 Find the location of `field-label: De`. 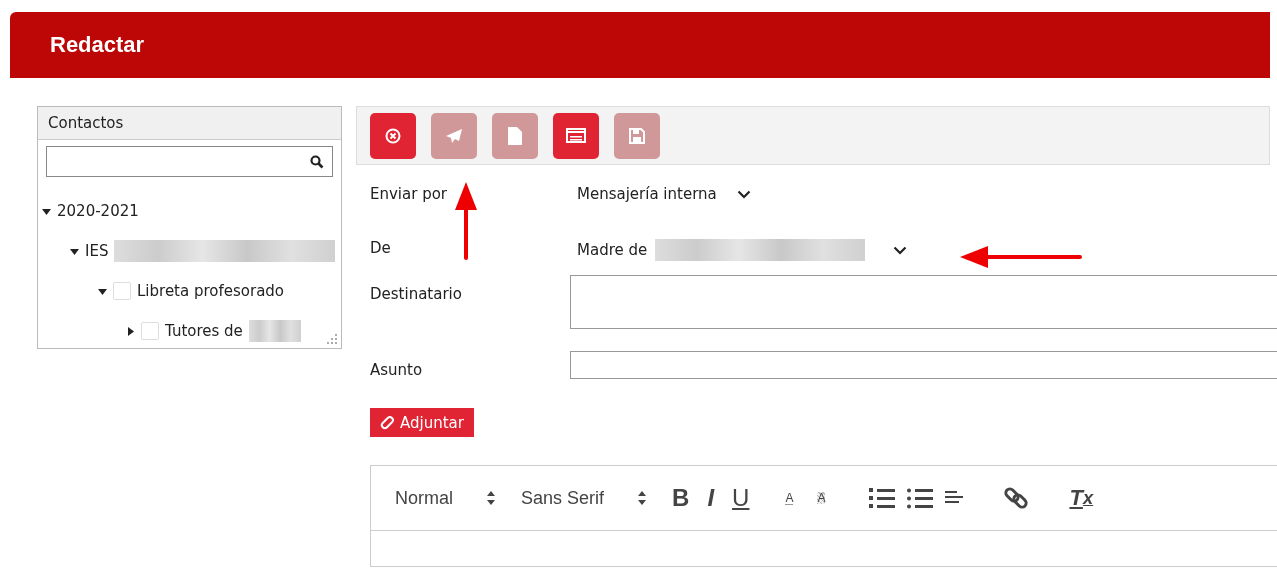

field-label: De is located at coordinates (381, 249).